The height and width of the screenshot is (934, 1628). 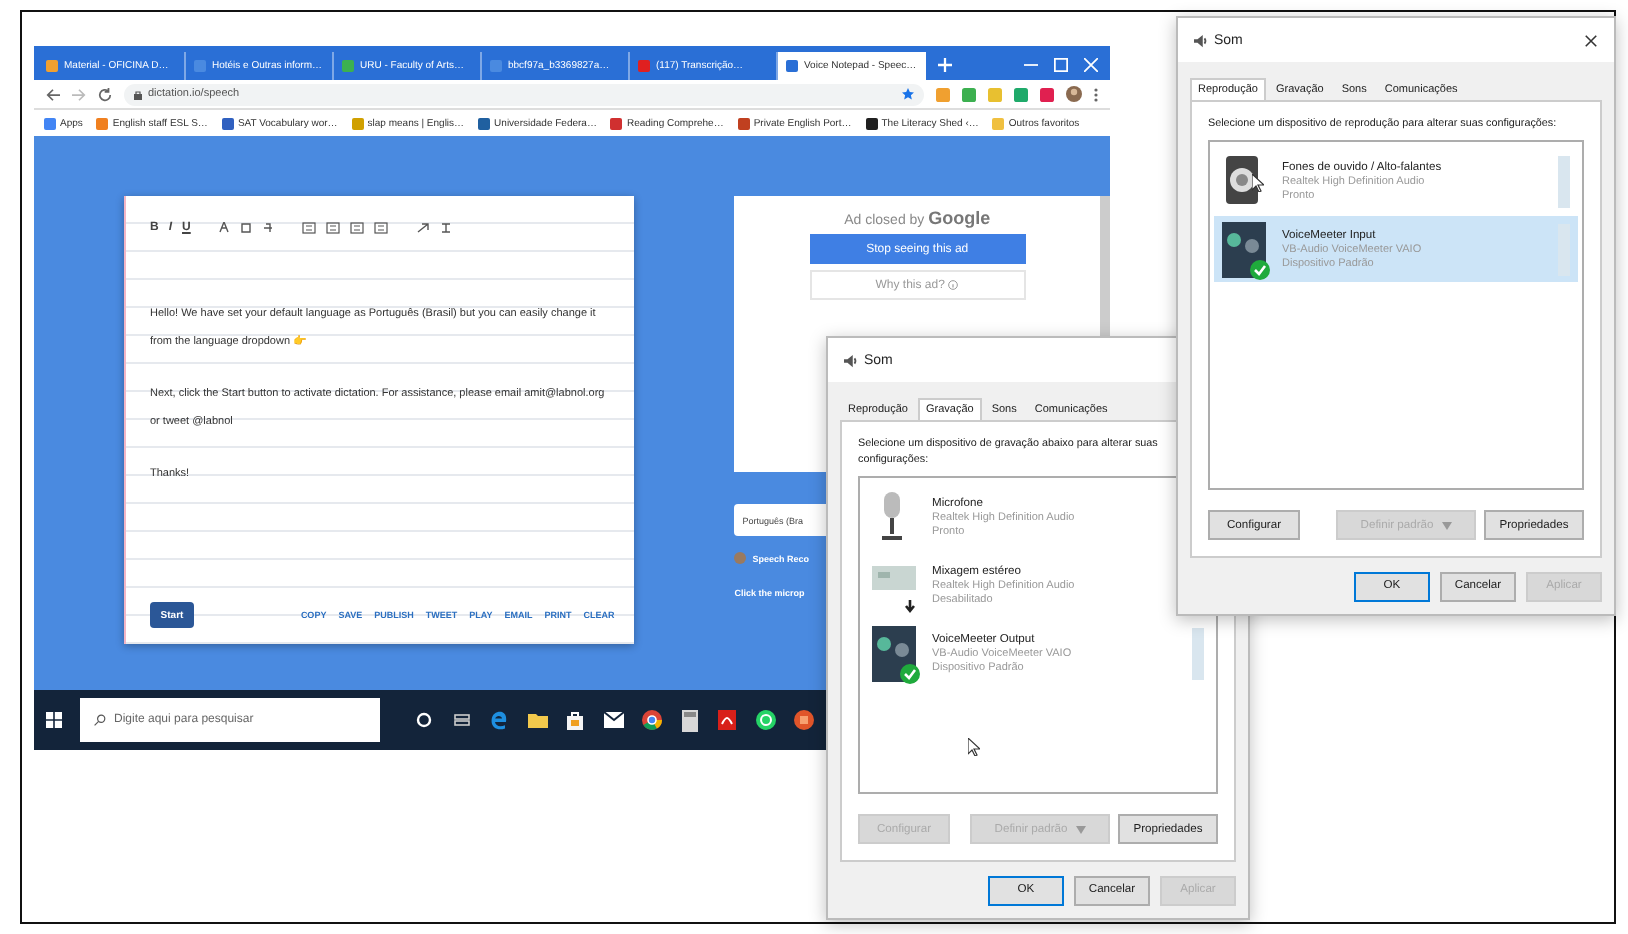 What do you see at coordinates (357, 228) in the screenshot?
I see `indent-icon` at bounding box center [357, 228].